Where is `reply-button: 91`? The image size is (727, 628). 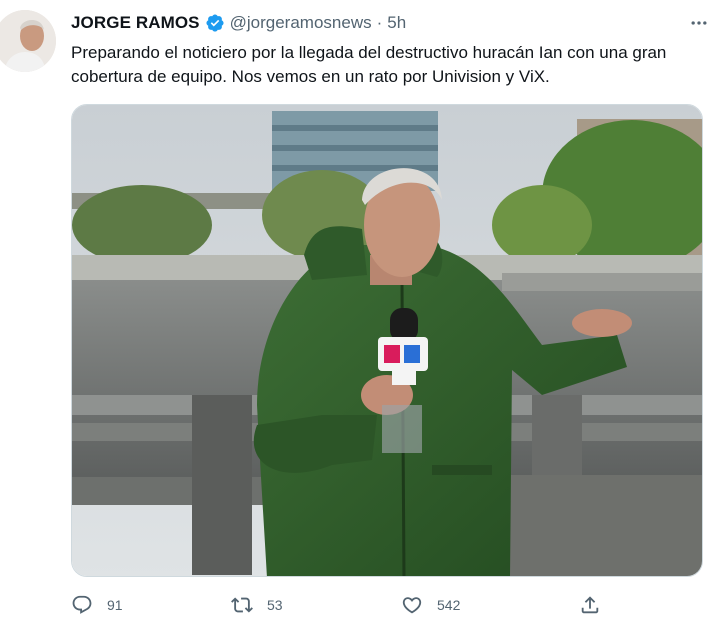 reply-button: 91 is located at coordinates (151, 605).